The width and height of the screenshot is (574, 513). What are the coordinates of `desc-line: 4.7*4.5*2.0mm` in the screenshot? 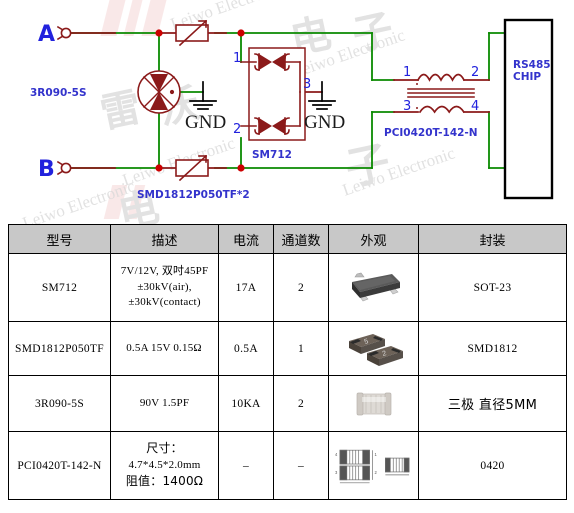 It's located at (164, 464).